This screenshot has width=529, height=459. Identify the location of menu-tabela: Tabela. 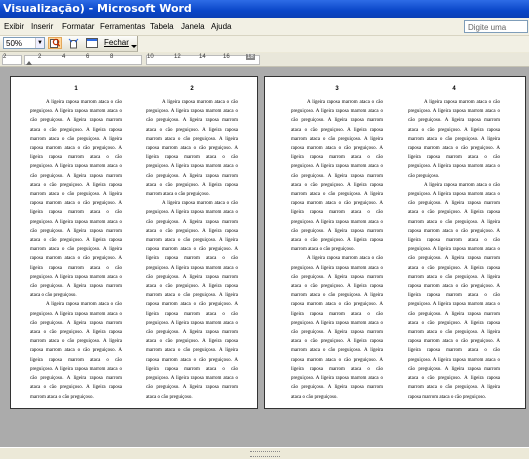
(162, 26).